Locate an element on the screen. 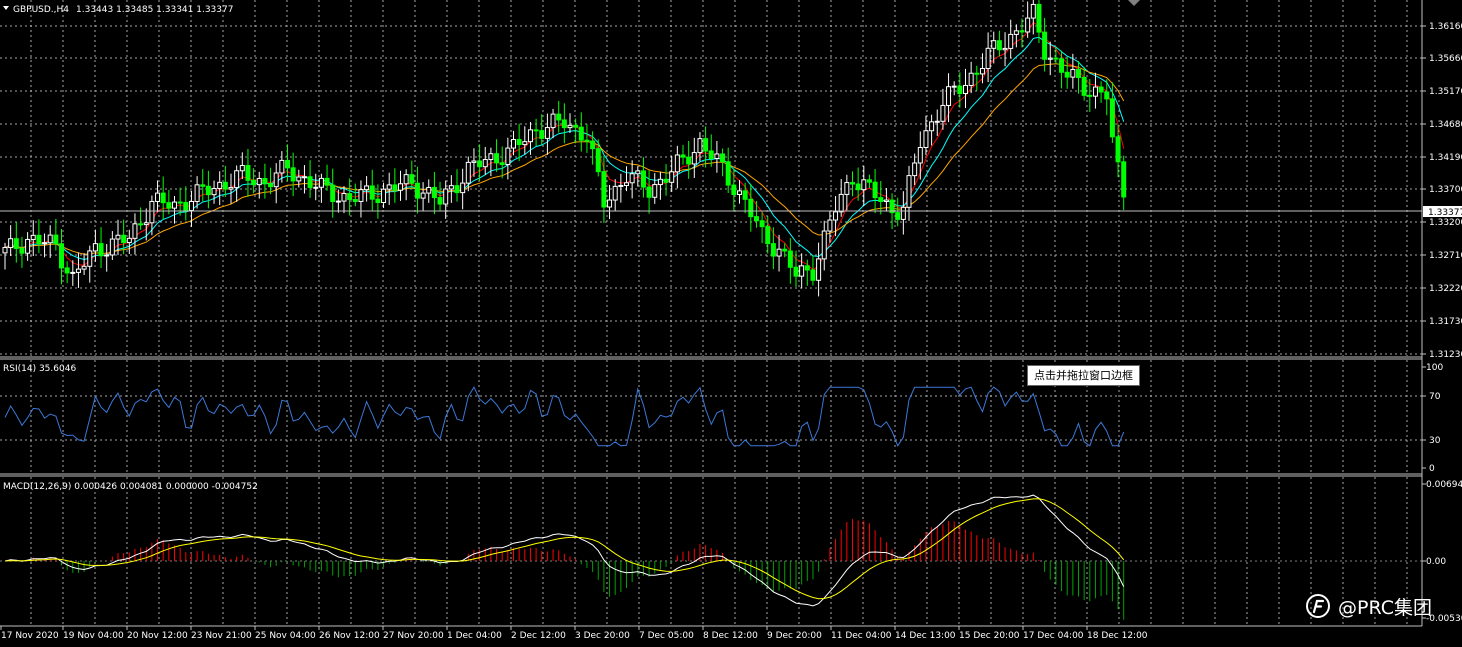  price-tick-label: 1.32220 is located at coordinates (1445, 289).